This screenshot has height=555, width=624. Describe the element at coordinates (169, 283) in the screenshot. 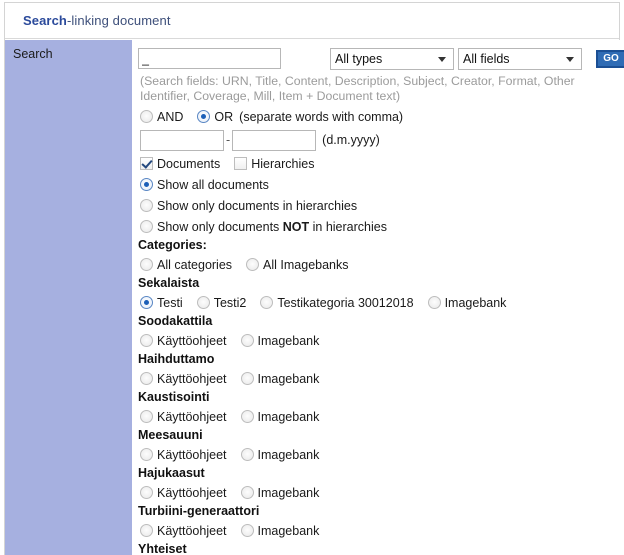

I see `category-group-title: Sekalaista` at that location.